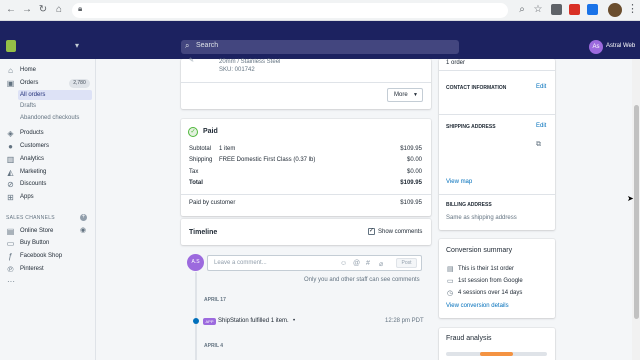  Describe the element at coordinates (43, 10) in the screenshot. I see `reload-icon: ↻` at that location.